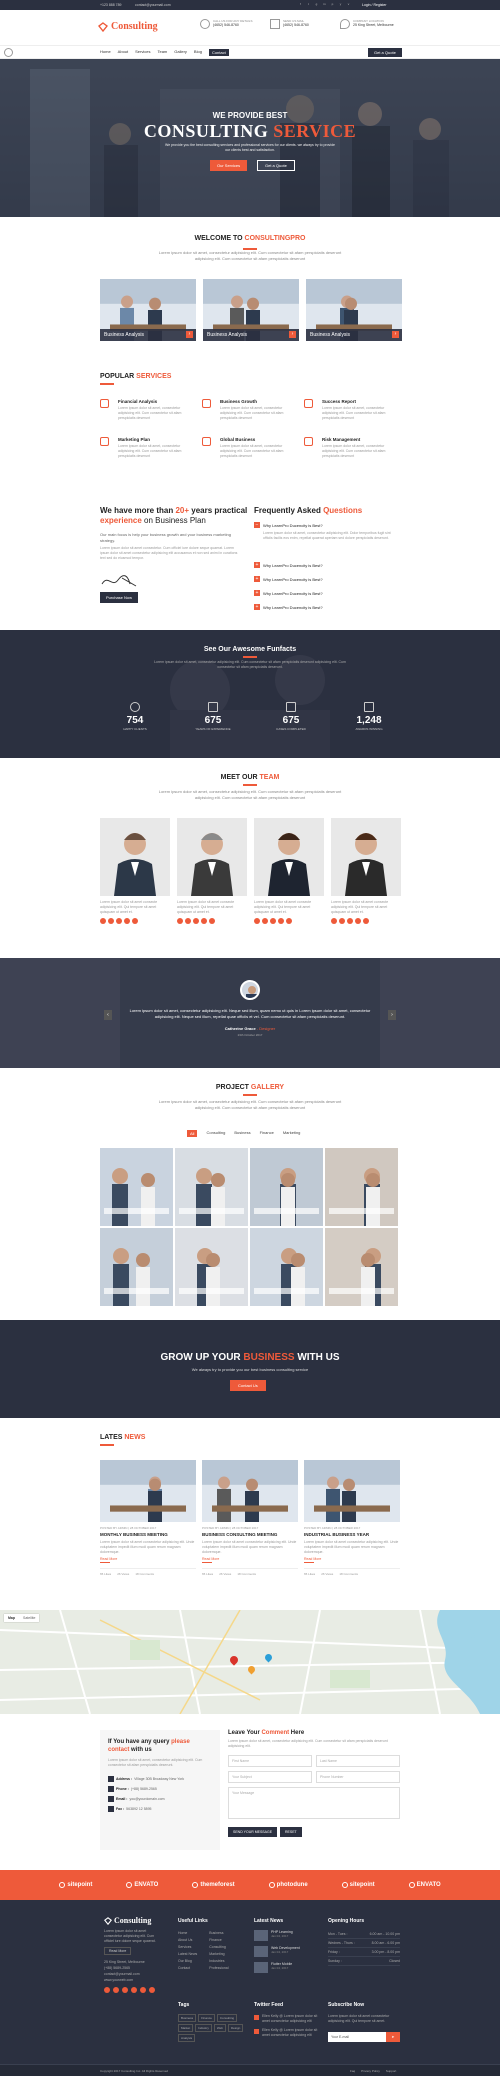  What do you see at coordinates (374, 5) in the screenshot?
I see `login-register-link: Login / Register` at bounding box center [374, 5].